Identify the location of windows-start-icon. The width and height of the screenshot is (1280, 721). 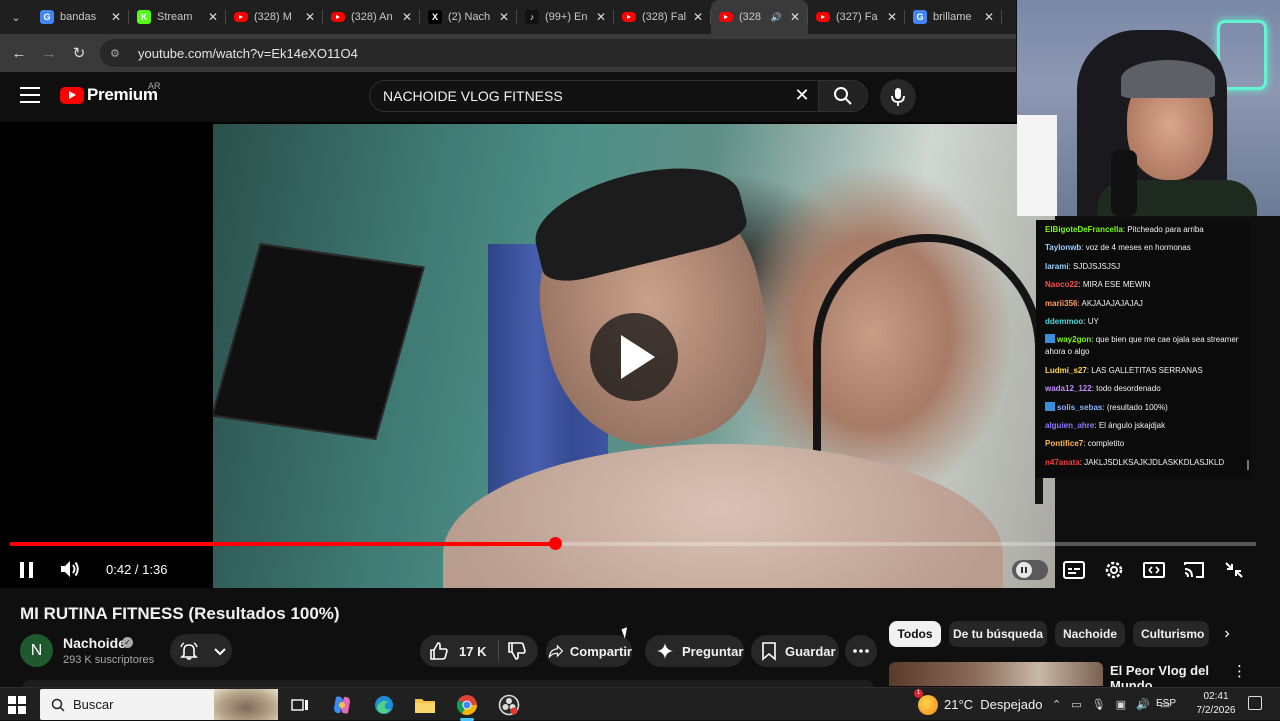
(17, 705).